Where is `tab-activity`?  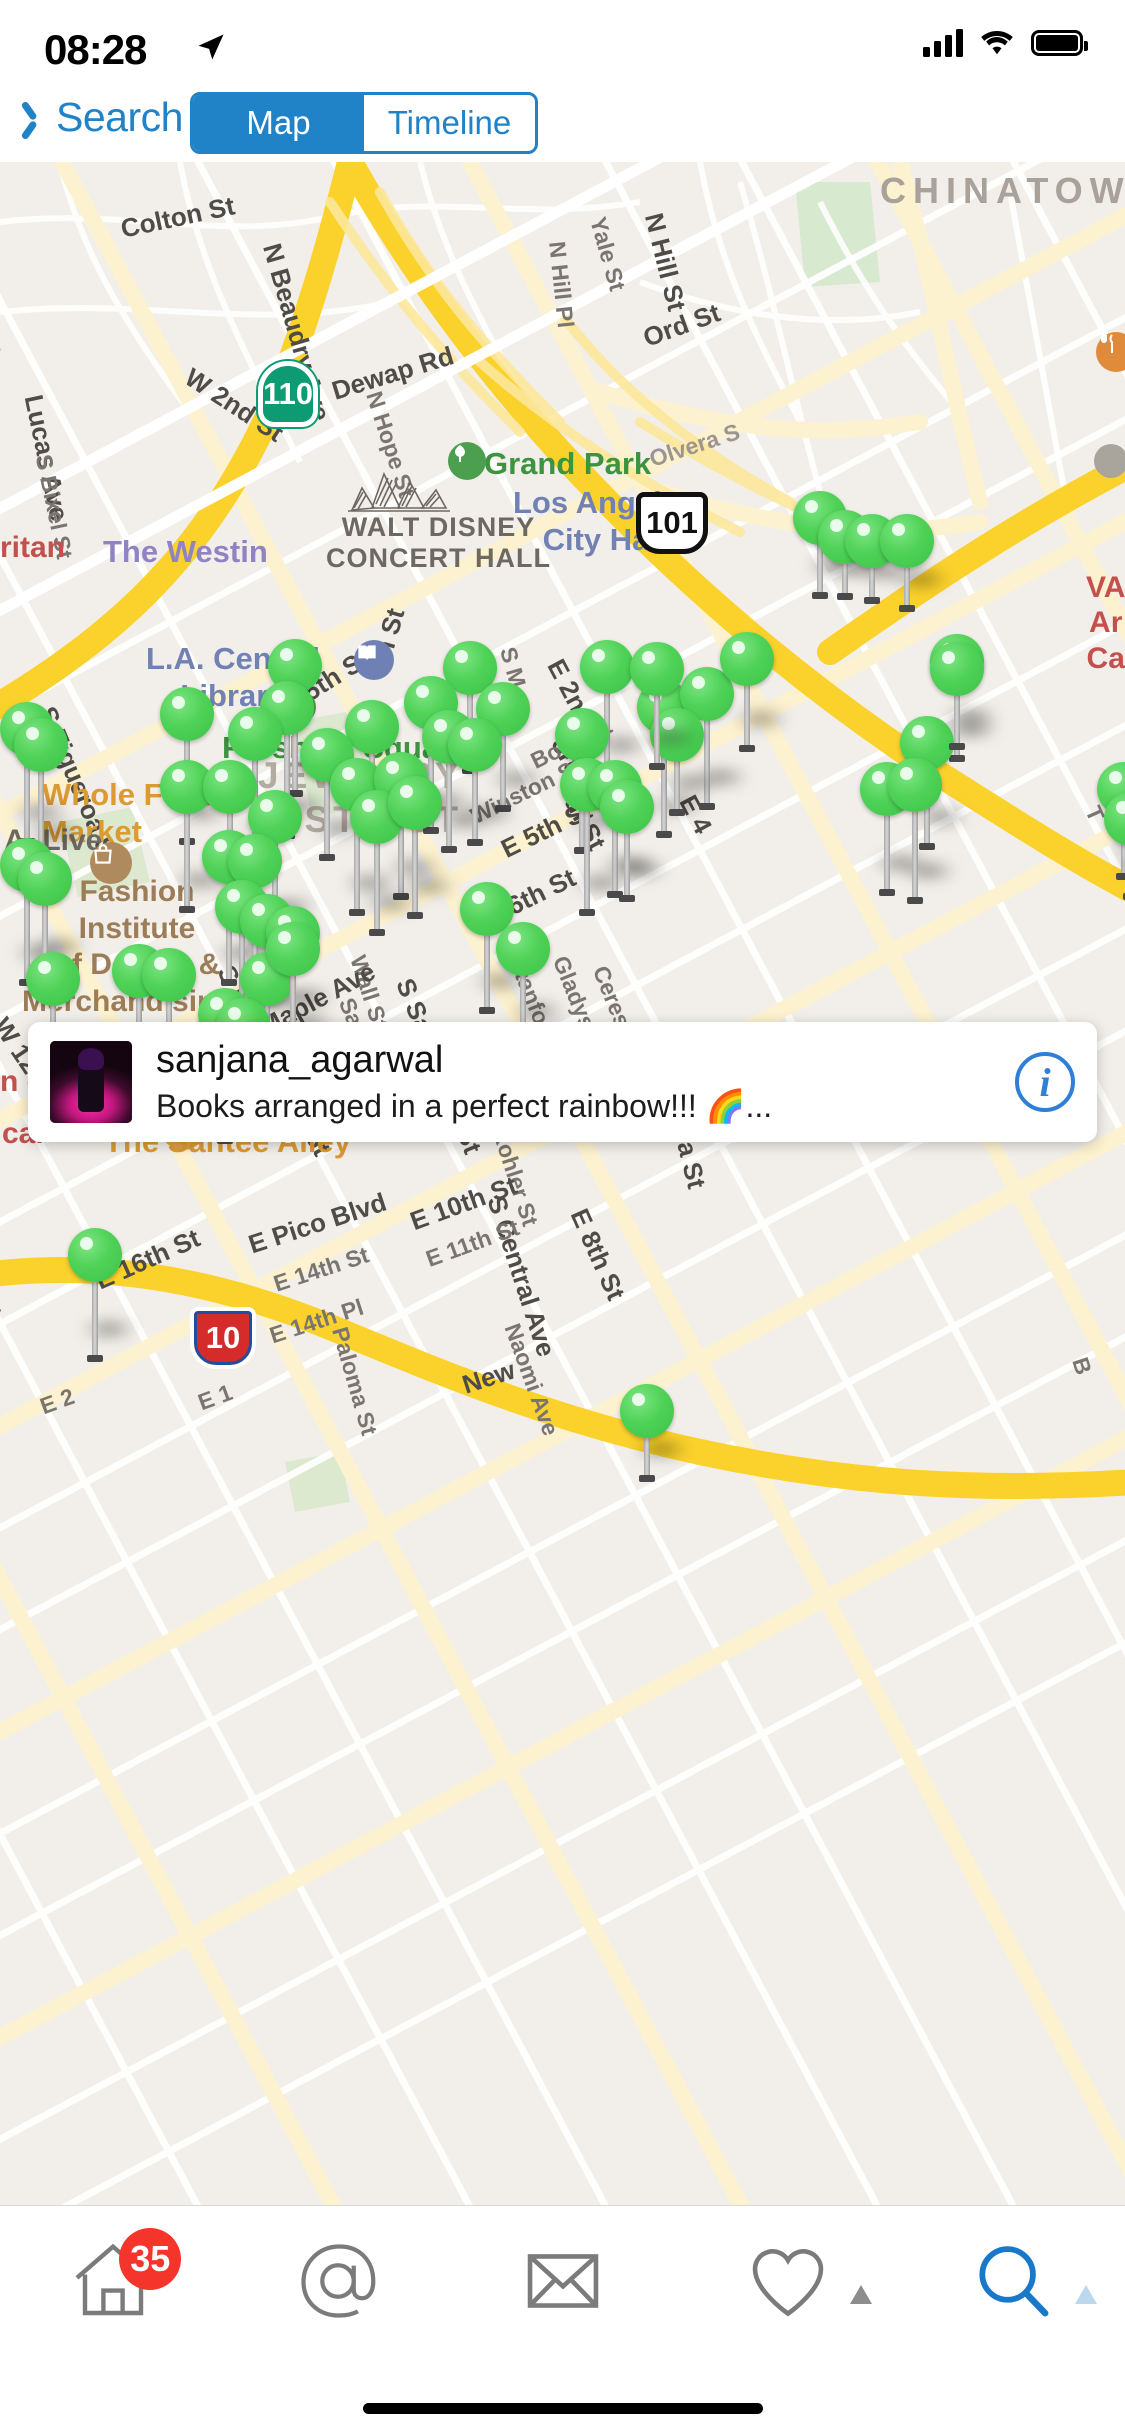 tab-activity is located at coordinates (787, 2281).